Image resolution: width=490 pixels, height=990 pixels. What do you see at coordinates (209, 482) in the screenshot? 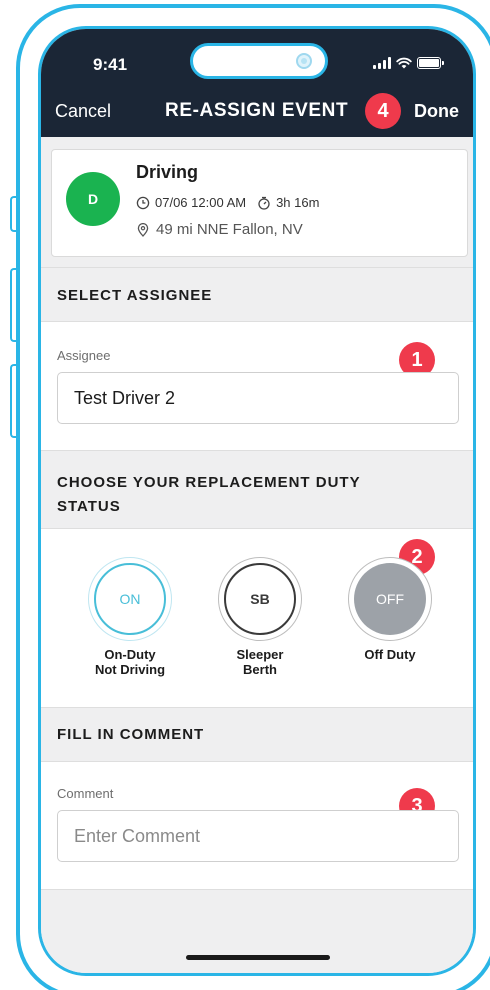
I see `section-title: CHOOSE YOUR REPLACEMENT DUTY` at bounding box center [209, 482].